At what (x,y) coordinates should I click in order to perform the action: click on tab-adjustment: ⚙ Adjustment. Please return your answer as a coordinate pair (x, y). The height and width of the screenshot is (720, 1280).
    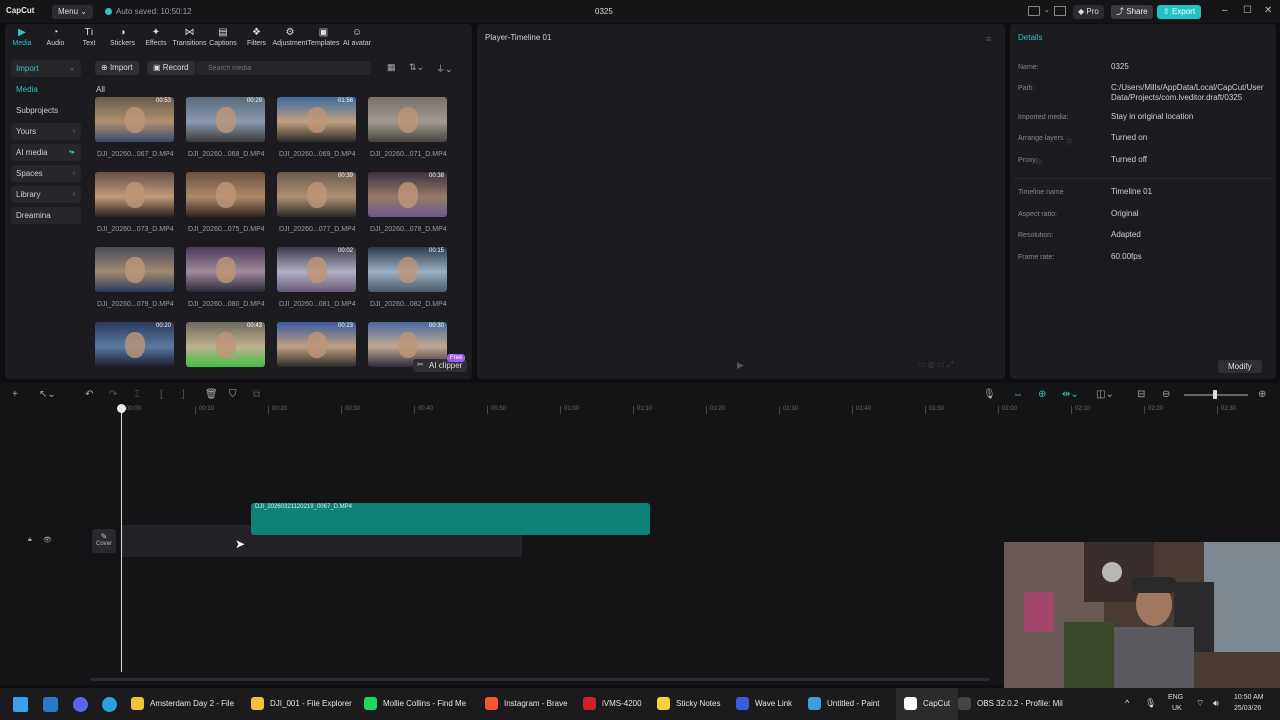
    Looking at the image, I should click on (290, 37).